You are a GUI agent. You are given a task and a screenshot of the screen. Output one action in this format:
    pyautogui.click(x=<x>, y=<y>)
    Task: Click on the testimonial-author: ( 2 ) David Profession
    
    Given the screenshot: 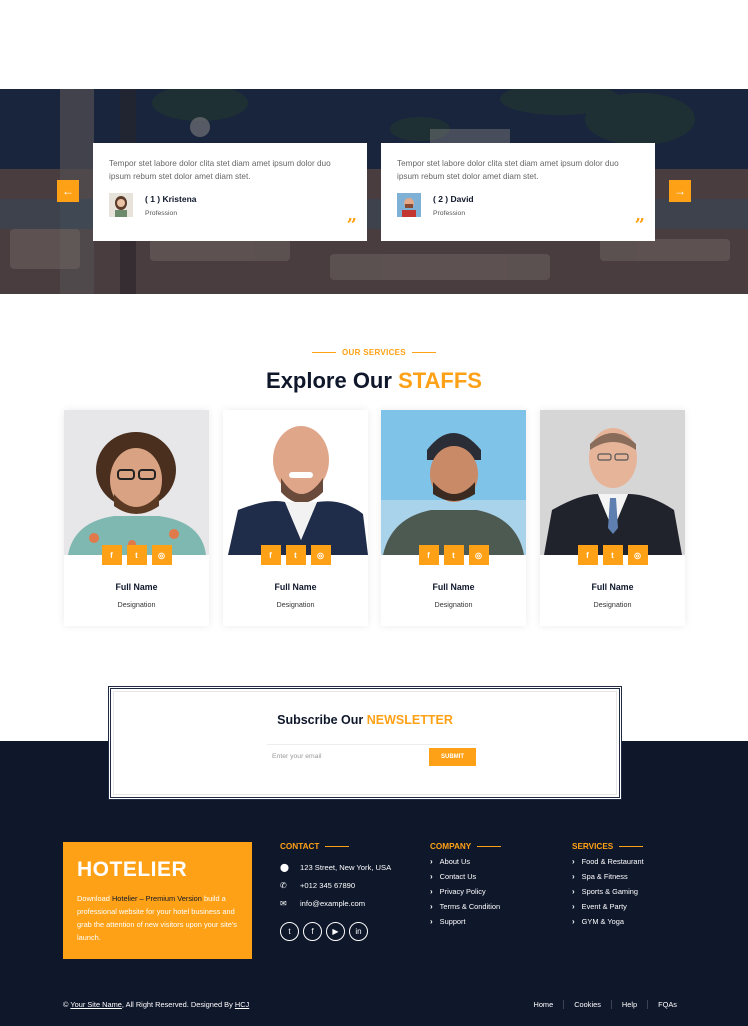 What is the action you would take?
    pyautogui.click(x=518, y=205)
    